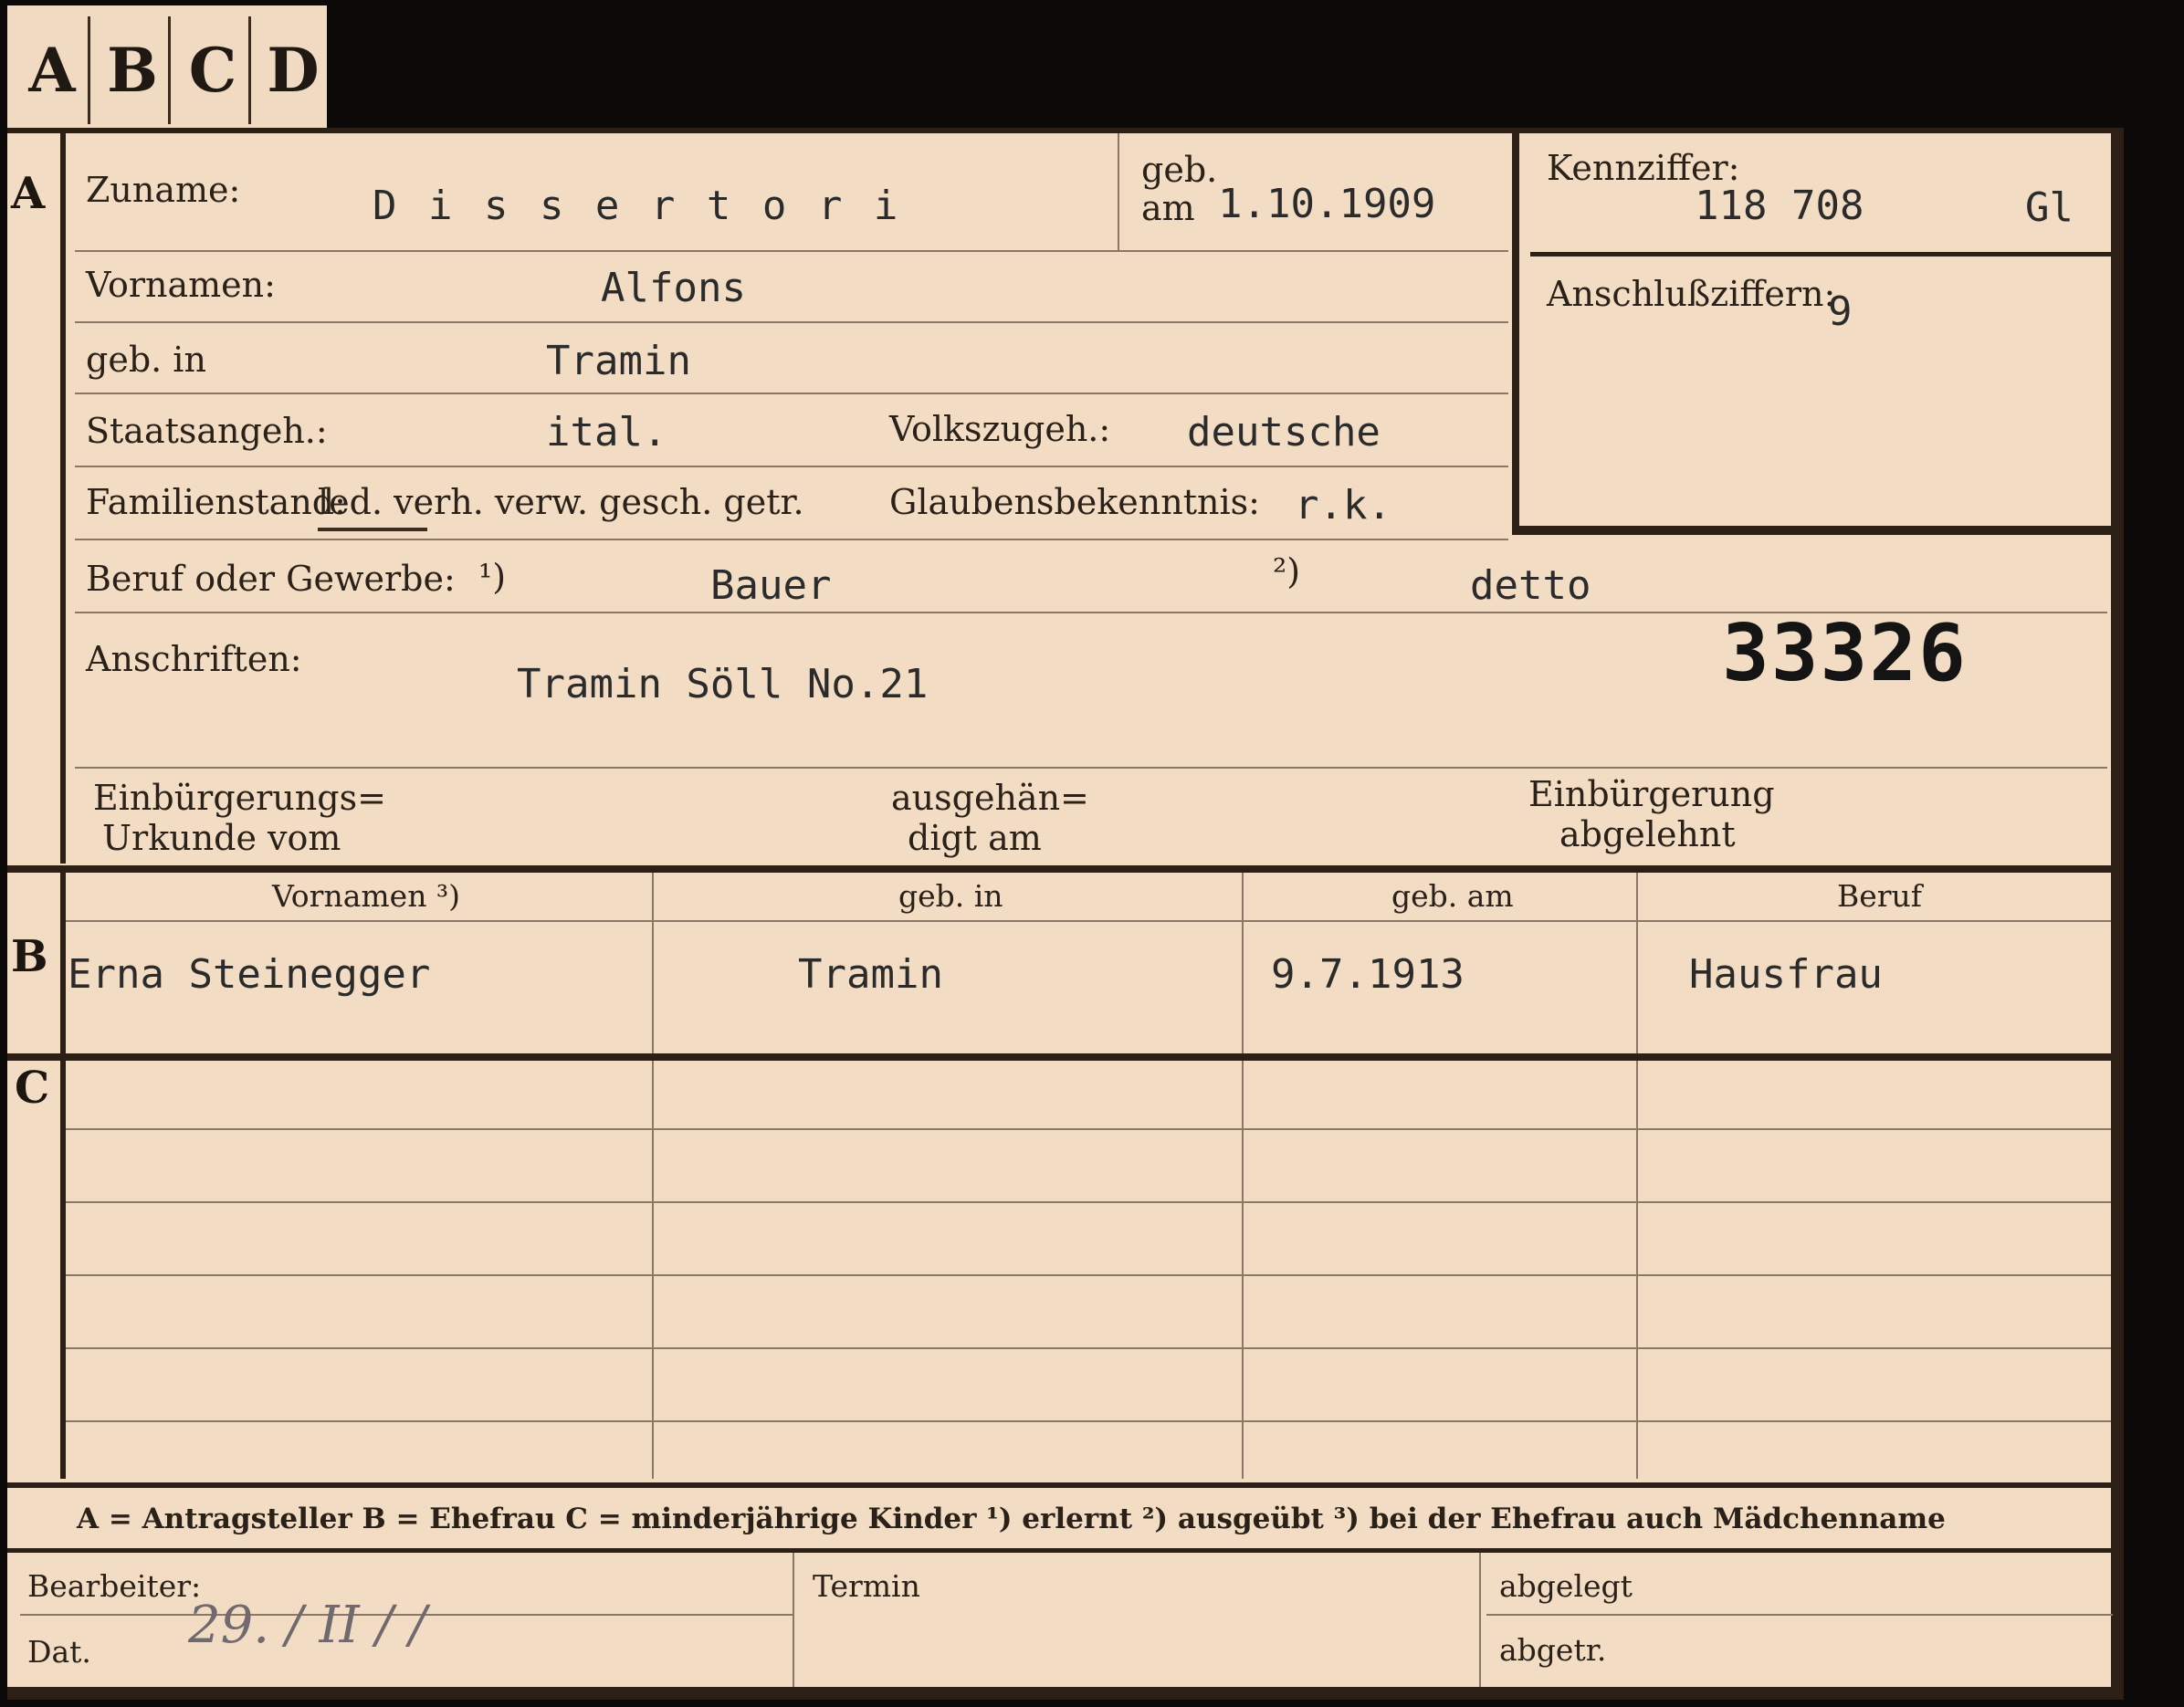  Describe the element at coordinates (975, 838) in the screenshot. I see `ausgehaendigt-label-2: digt am` at that location.